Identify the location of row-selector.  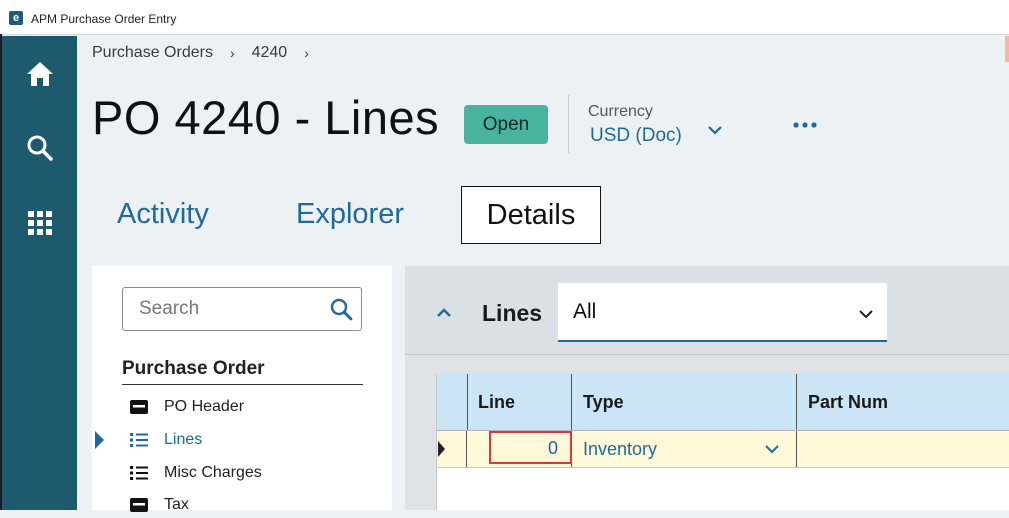
(452, 449).